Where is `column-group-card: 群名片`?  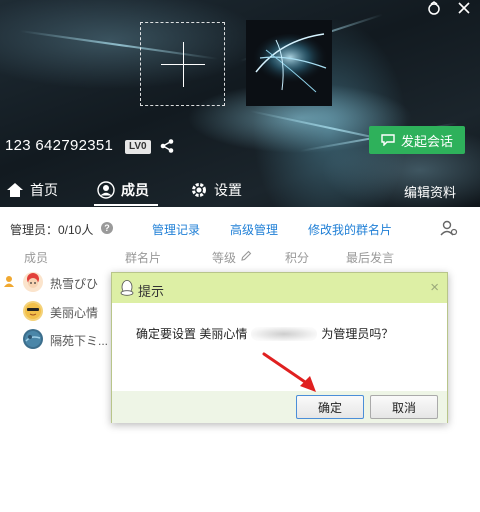
column-group-card: 群名片 is located at coordinates (143, 257).